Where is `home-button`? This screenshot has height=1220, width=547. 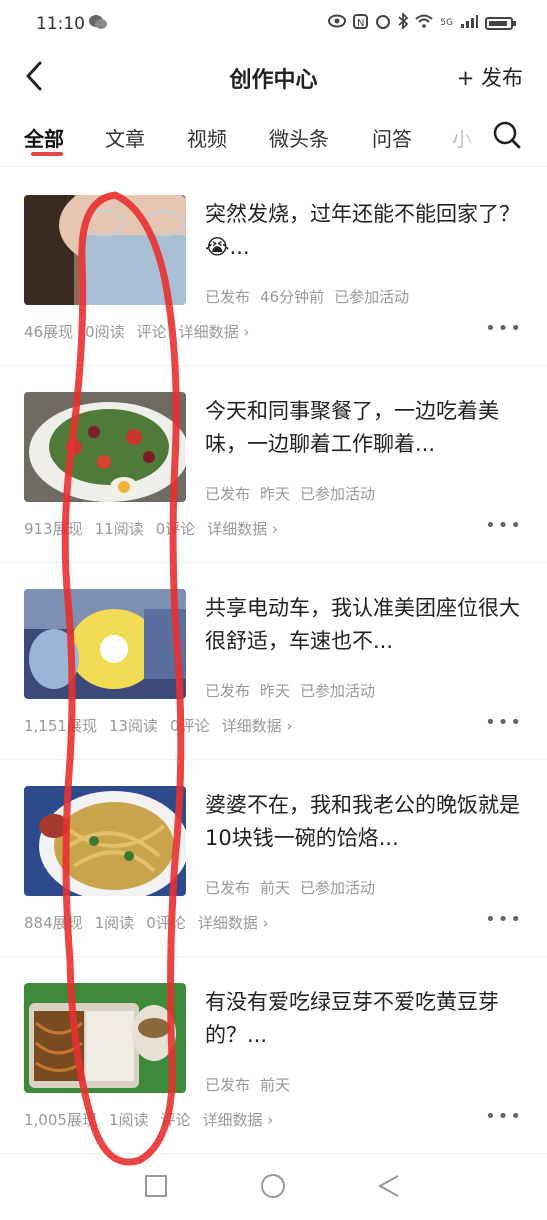 home-button is located at coordinates (273, 1186).